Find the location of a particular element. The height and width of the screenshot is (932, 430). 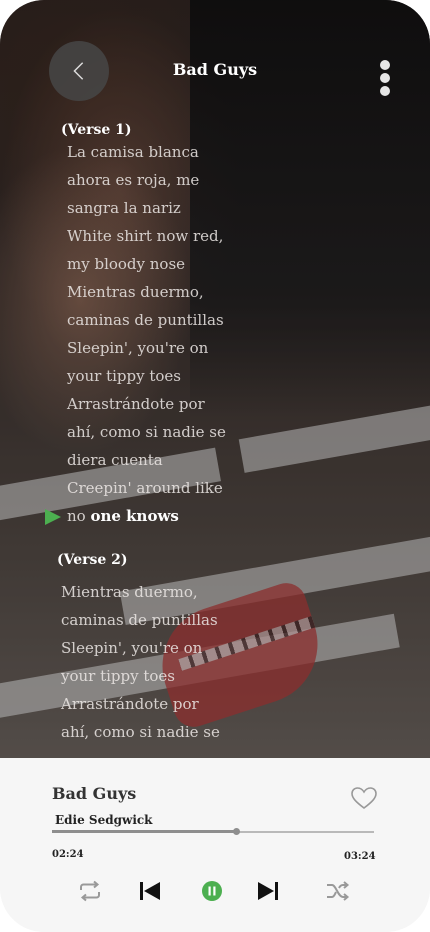

shuffle-button is located at coordinates (338, 891).